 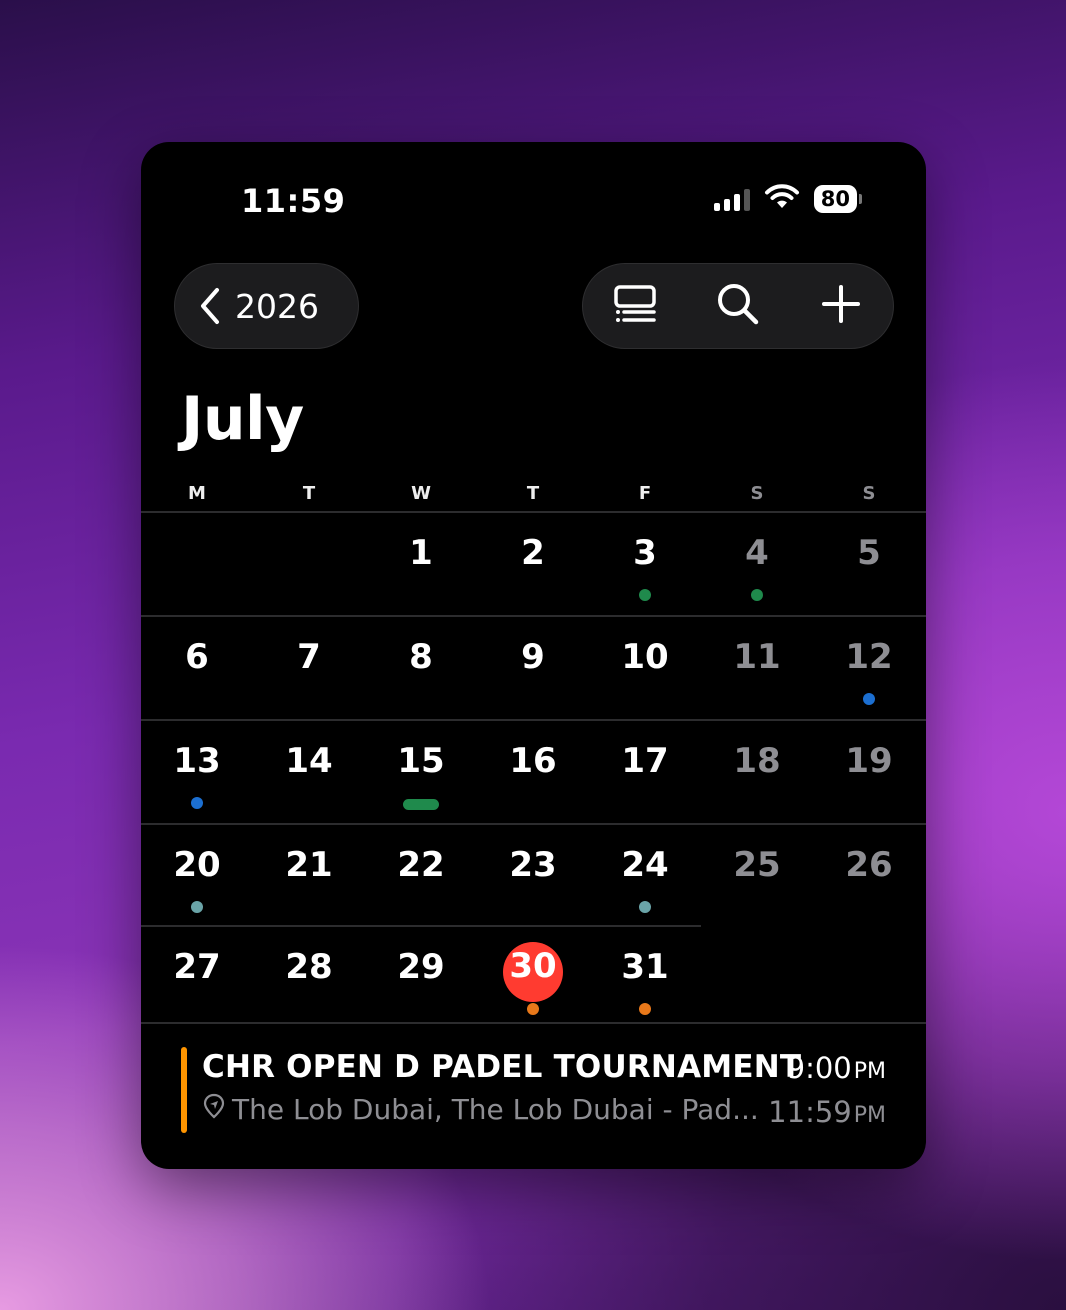 What do you see at coordinates (197, 967) in the screenshot?
I see `day-number: 27` at bounding box center [197, 967].